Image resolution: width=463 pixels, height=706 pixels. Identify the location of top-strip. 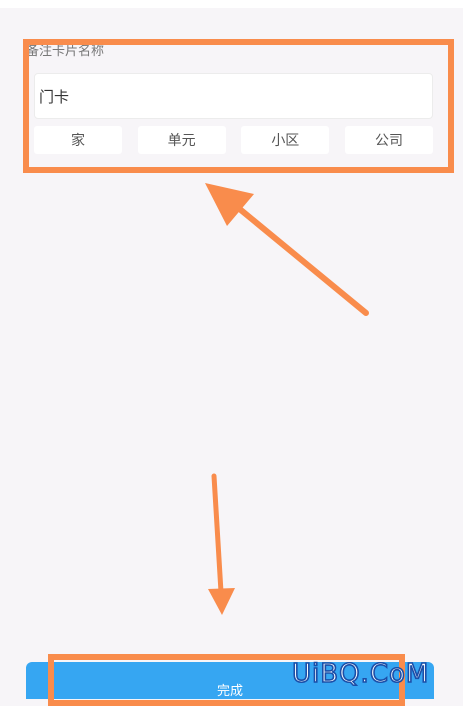
(231, 4).